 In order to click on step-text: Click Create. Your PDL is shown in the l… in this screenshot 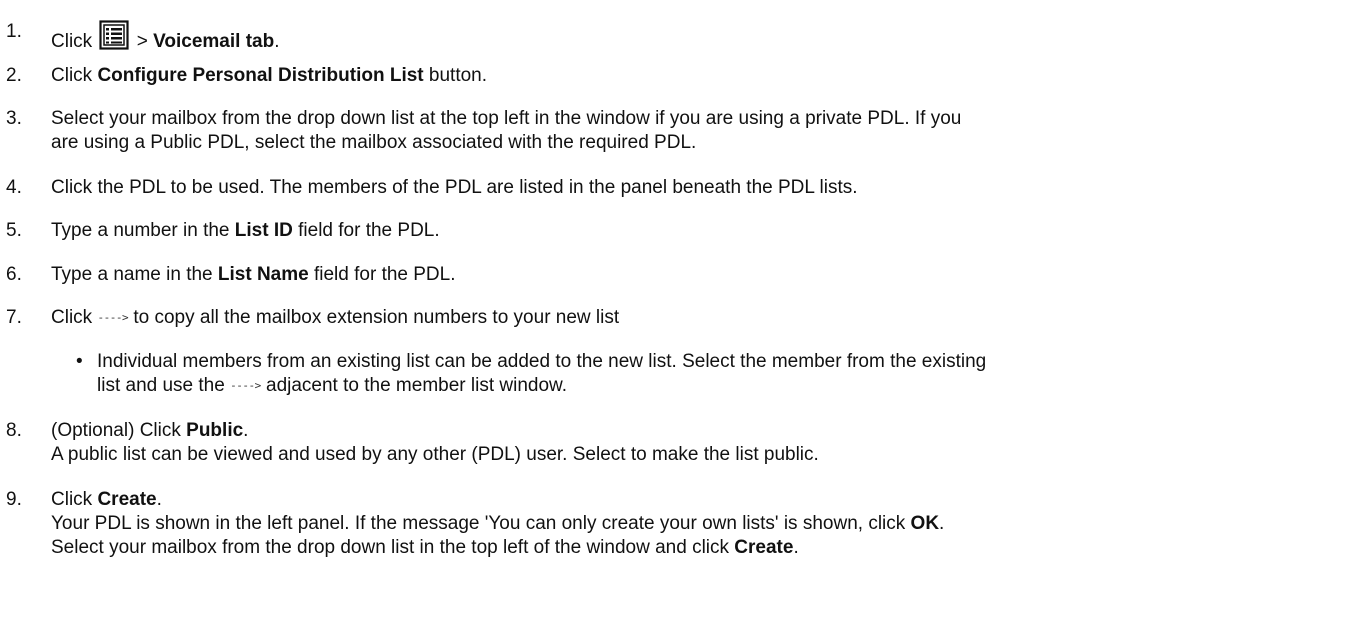, I will do `click(498, 523)`.